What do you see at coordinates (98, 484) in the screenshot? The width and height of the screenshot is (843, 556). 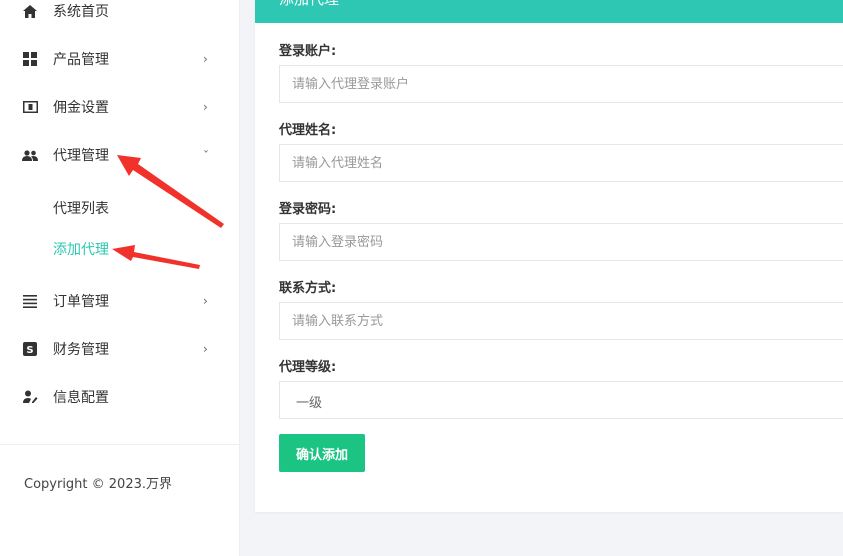 I see `copyright-text: Copyright © 2023.万界` at bounding box center [98, 484].